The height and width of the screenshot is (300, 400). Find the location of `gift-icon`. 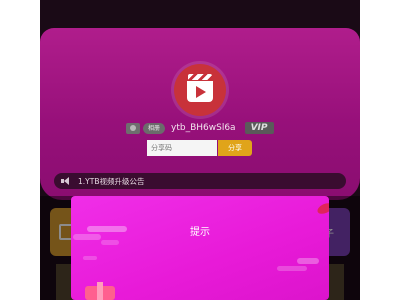

gift-icon is located at coordinates (100, 291).